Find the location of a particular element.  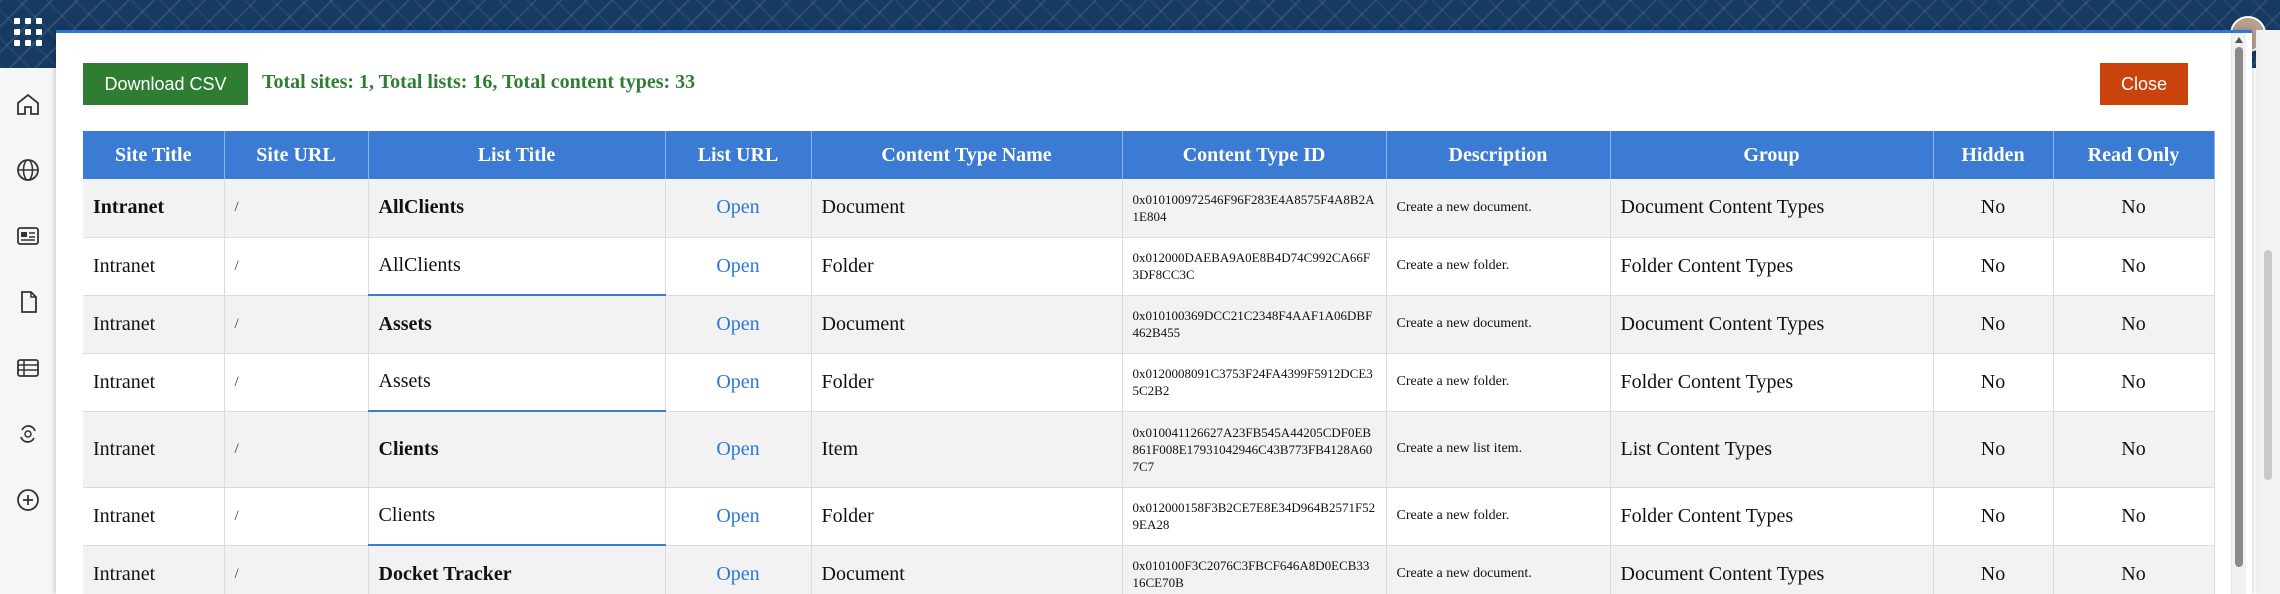

content-type-name-cell: Item is located at coordinates (967, 449).